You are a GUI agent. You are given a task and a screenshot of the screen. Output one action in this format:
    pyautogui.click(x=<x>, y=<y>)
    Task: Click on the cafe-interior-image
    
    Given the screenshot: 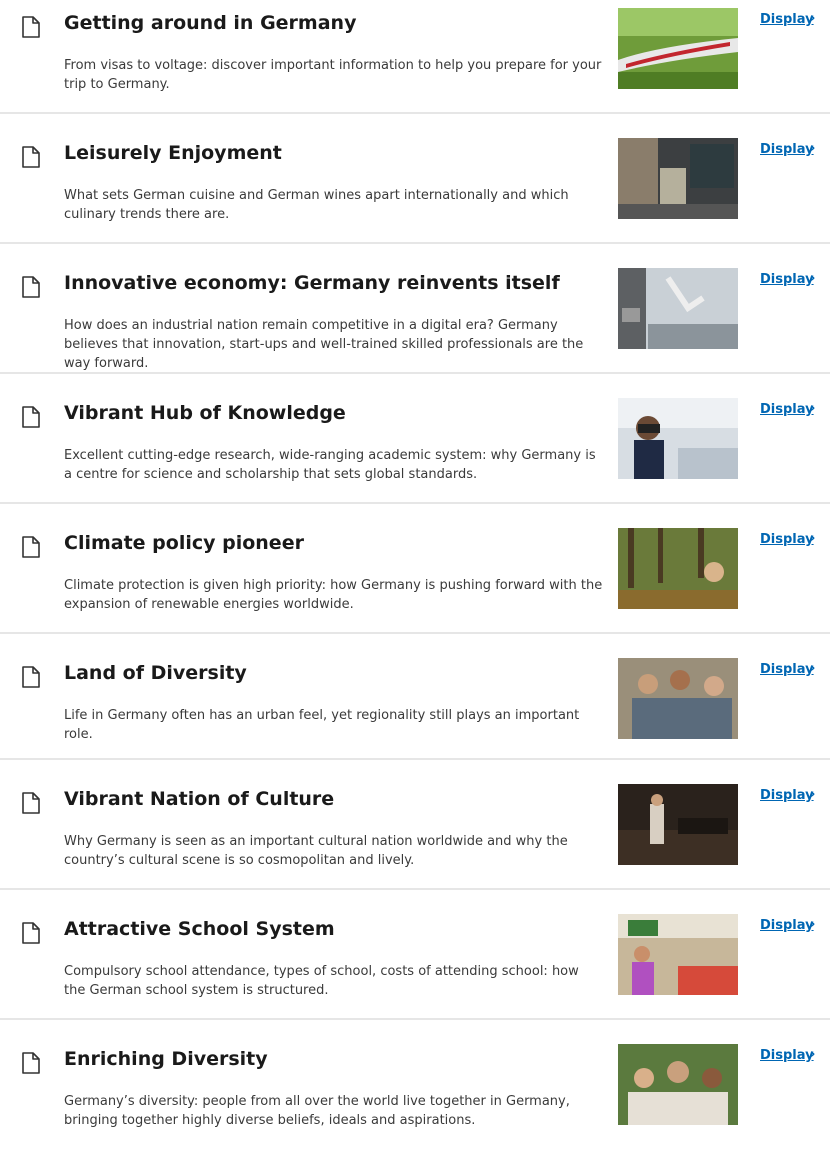 What is the action you would take?
    pyautogui.click(x=678, y=178)
    